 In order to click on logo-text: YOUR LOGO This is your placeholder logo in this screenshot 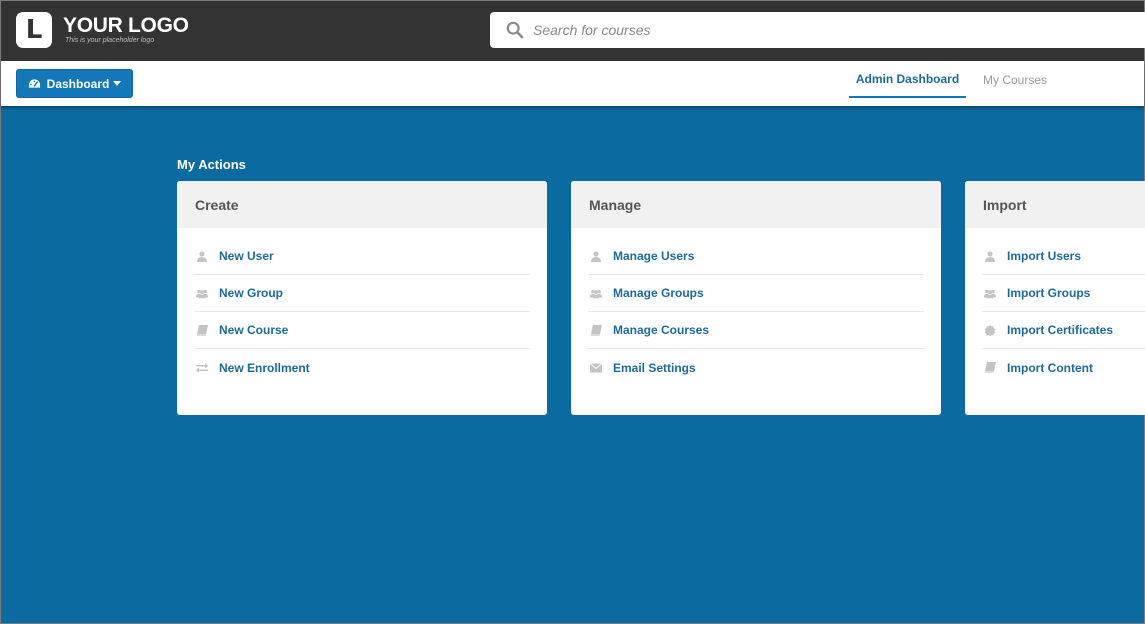, I will do `click(126, 30)`.